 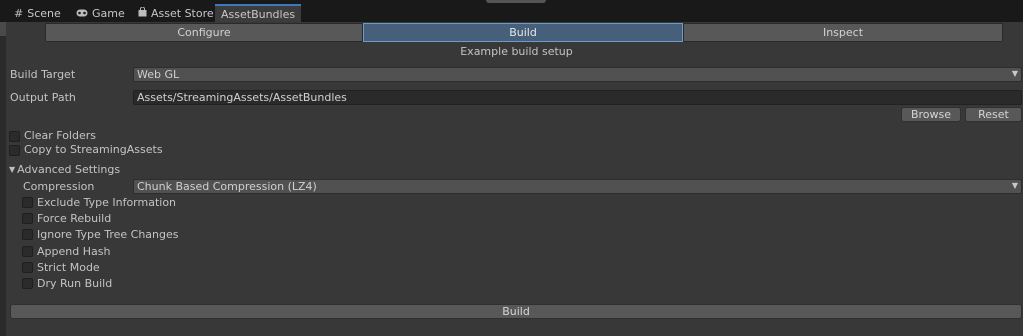 I want to click on copy-streaming-checkbox, so click(x=14, y=150).